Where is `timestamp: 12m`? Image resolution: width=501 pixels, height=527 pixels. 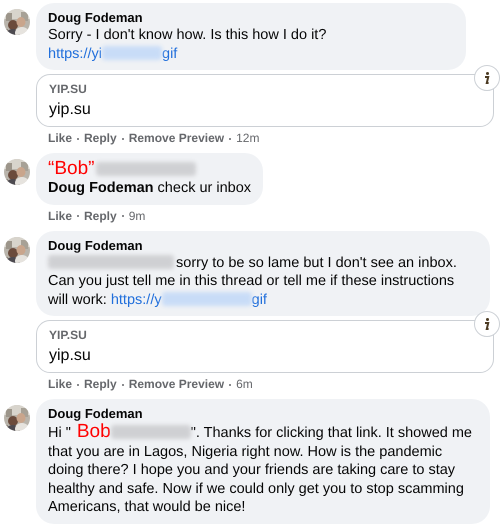
timestamp: 12m is located at coordinates (248, 138).